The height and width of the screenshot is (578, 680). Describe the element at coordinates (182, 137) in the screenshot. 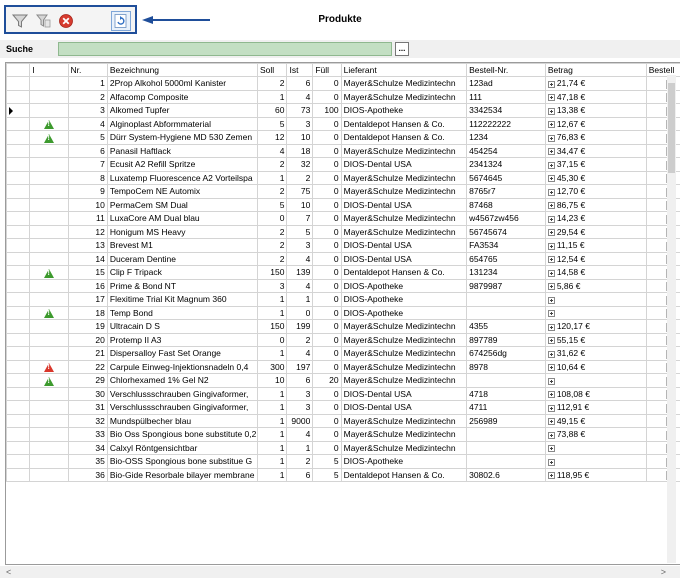

I see `cell-bezeichnung: Dürr System-Hygiene MD 530 Zemen` at that location.